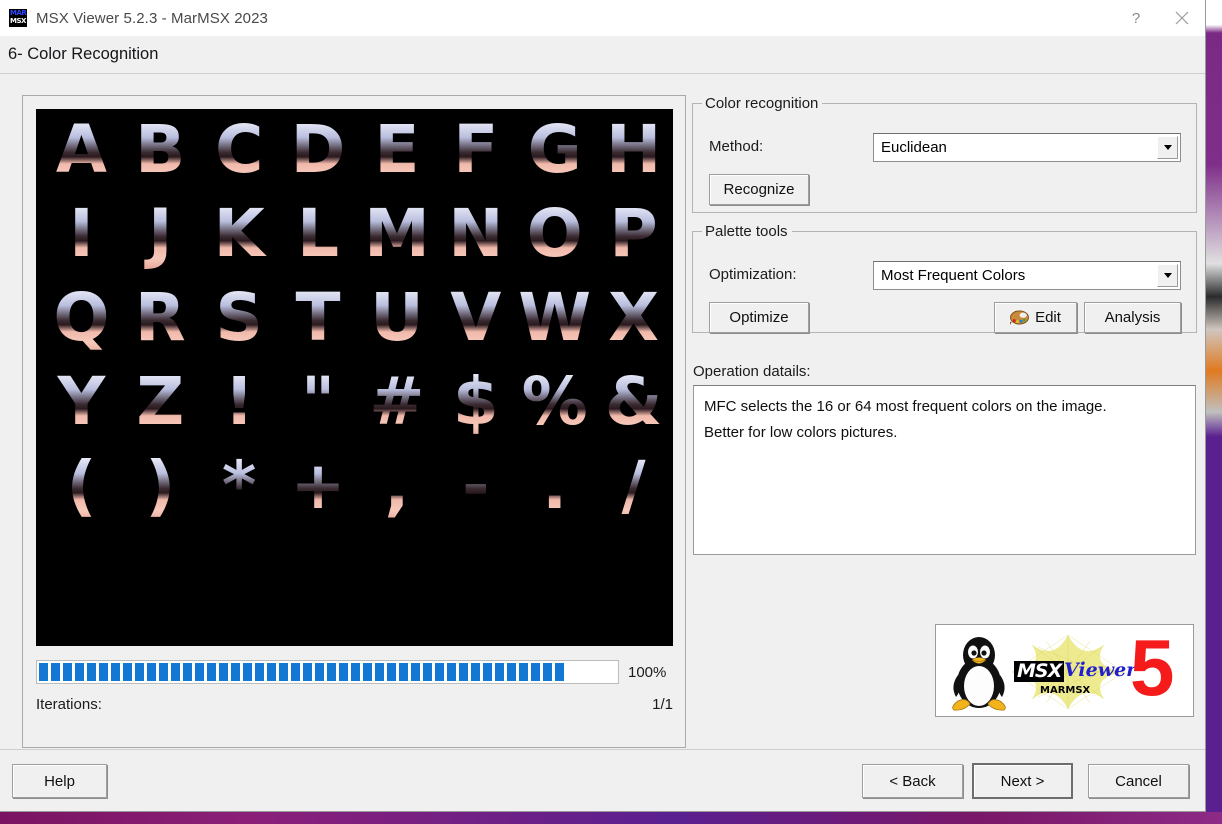 This screenshot has width=1222, height=824. Describe the element at coordinates (1065, 690) in the screenshot. I see `marmsx-word: MARMSX` at that location.